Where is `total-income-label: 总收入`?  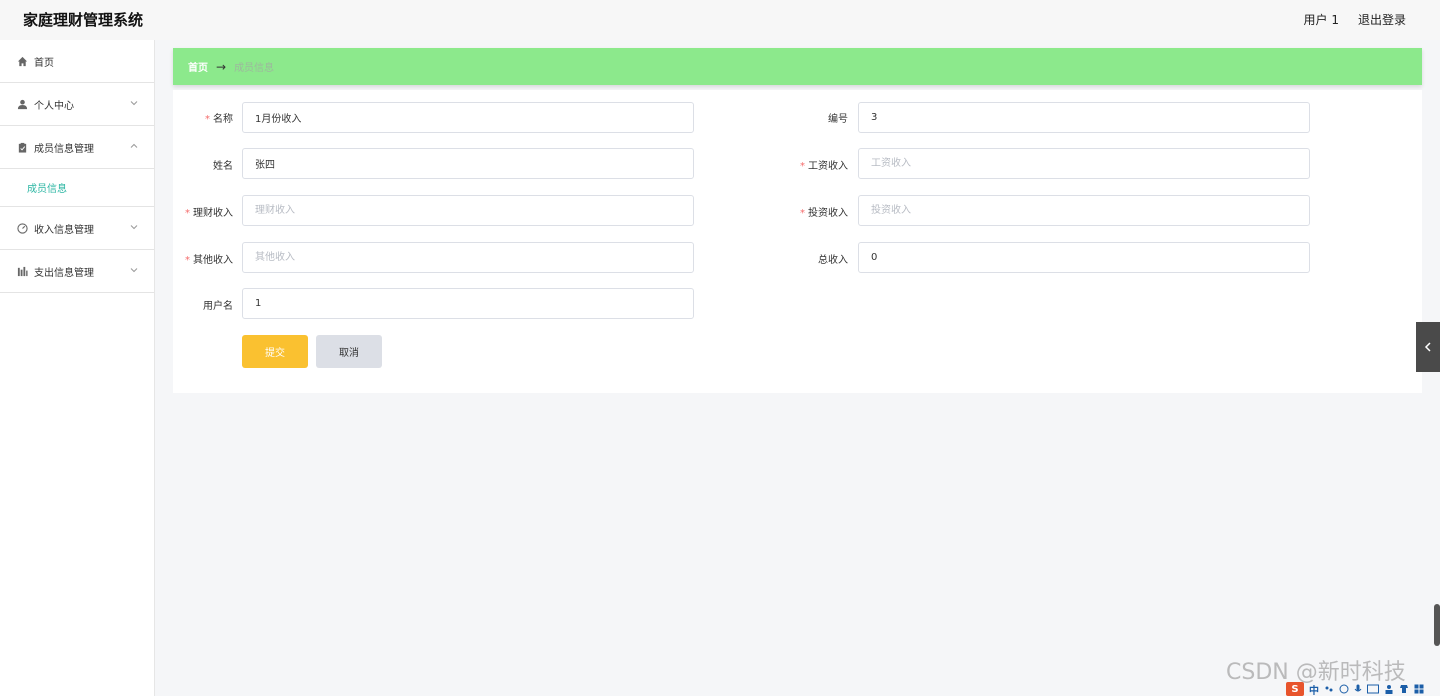 total-income-label: 总收入 is located at coordinates (833, 260).